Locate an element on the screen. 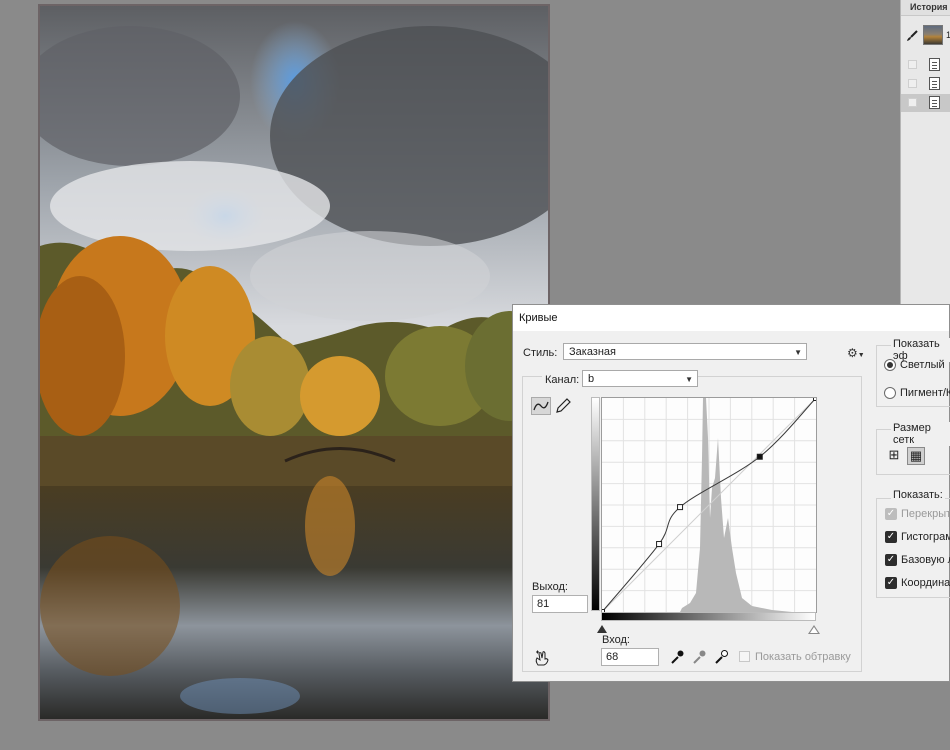 The image size is (950, 750). overlay-label: Перекрыти is located at coordinates (925, 514).